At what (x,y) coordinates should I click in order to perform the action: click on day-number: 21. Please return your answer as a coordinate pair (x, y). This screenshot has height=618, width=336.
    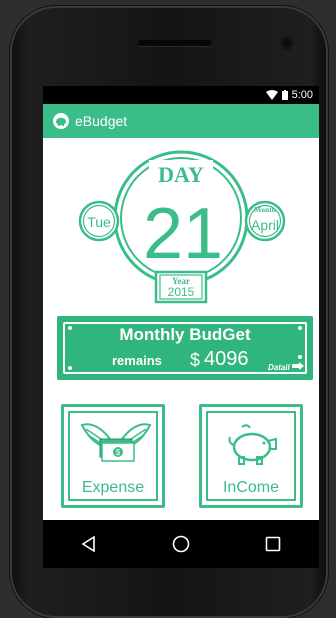
    Looking at the image, I should click on (183, 234).